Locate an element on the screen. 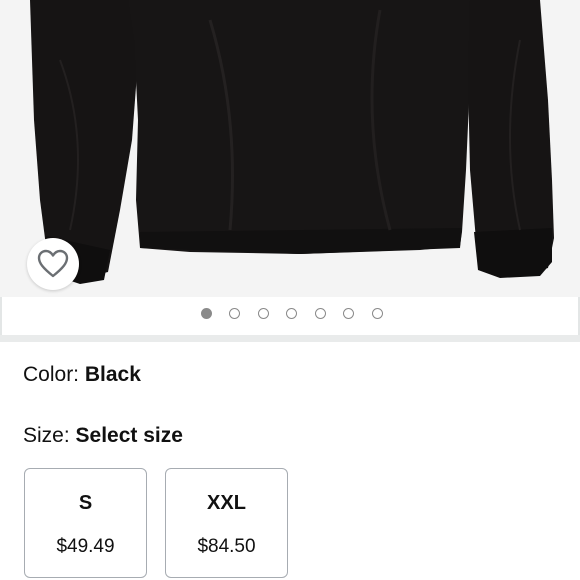  color-selection: Color: Black is located at coordinates (82, 375).